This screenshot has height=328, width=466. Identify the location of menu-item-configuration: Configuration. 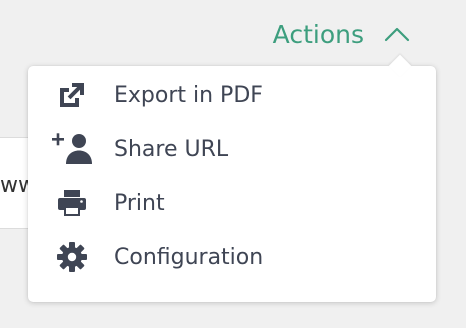
(232, 257).